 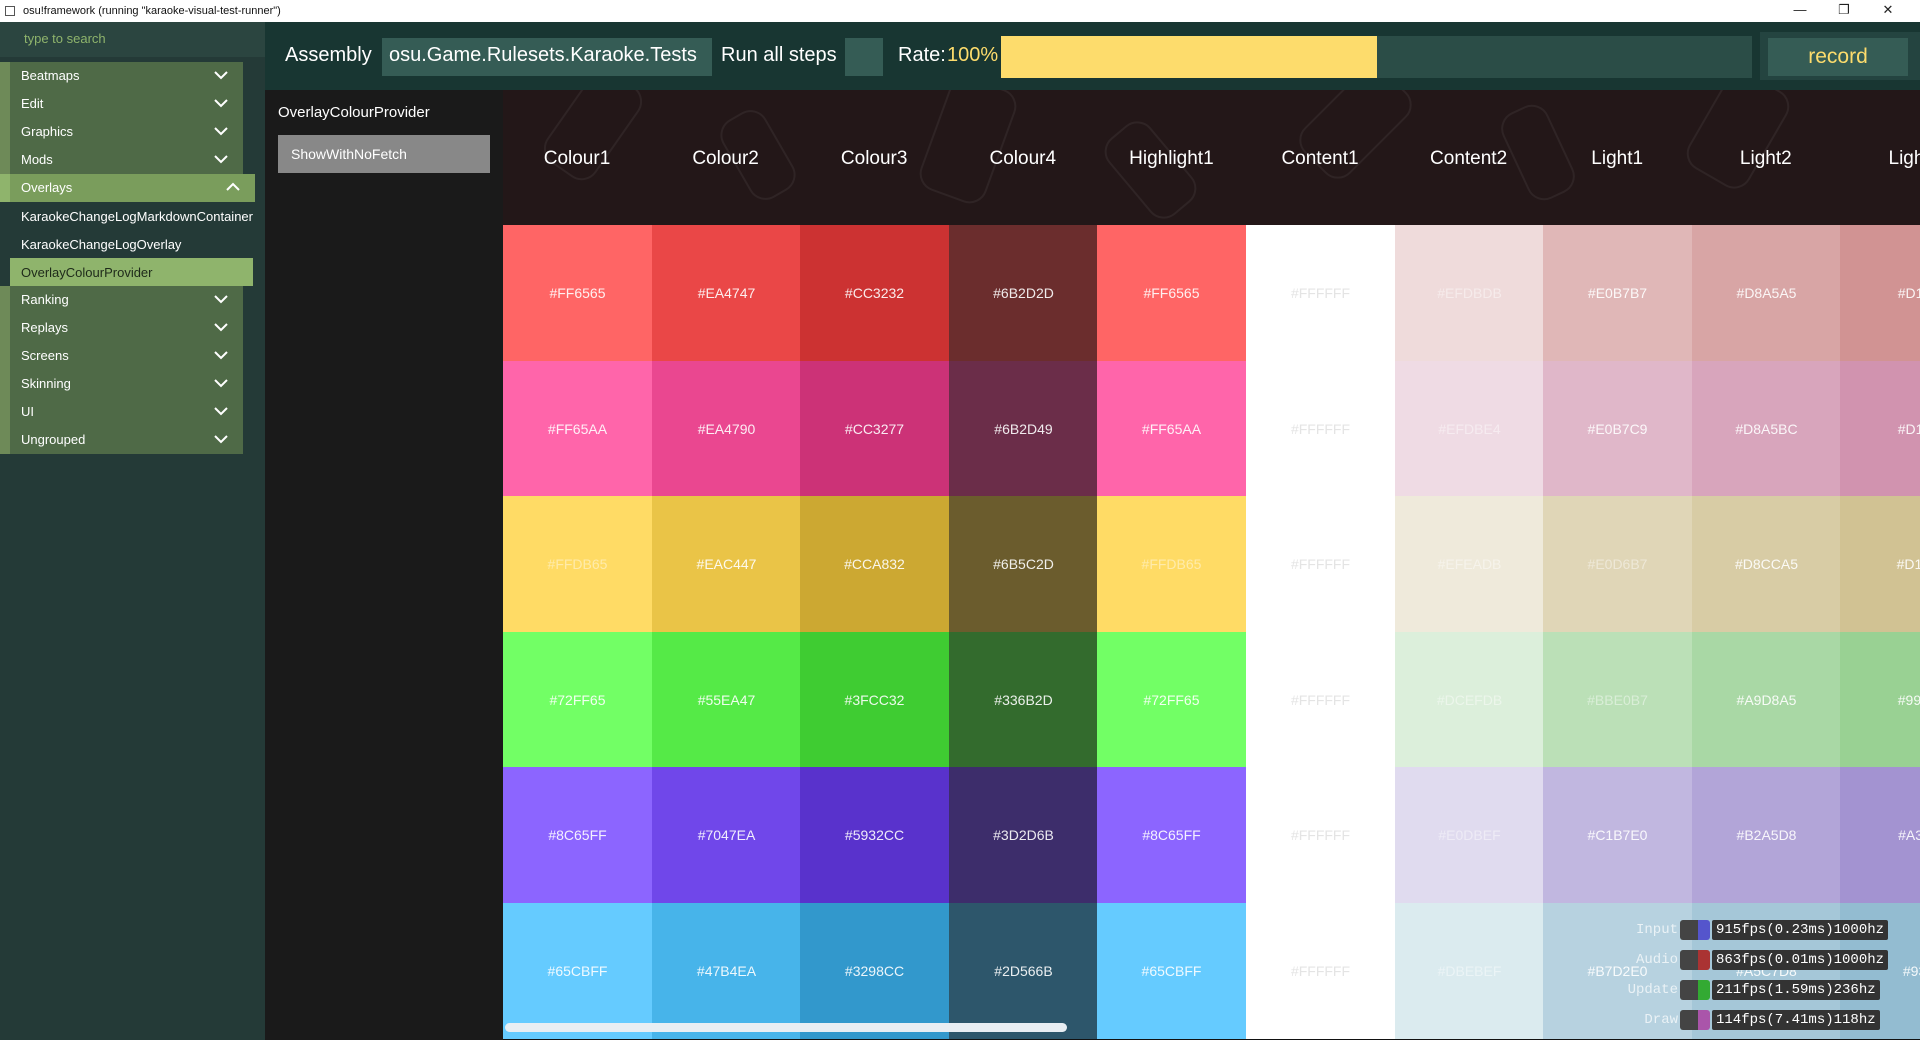 What do you see at coordinates (1617, 564) in the screenshot?
I see `colour-hex-label: #E0D6B7` at bounding box center [1617, 564].